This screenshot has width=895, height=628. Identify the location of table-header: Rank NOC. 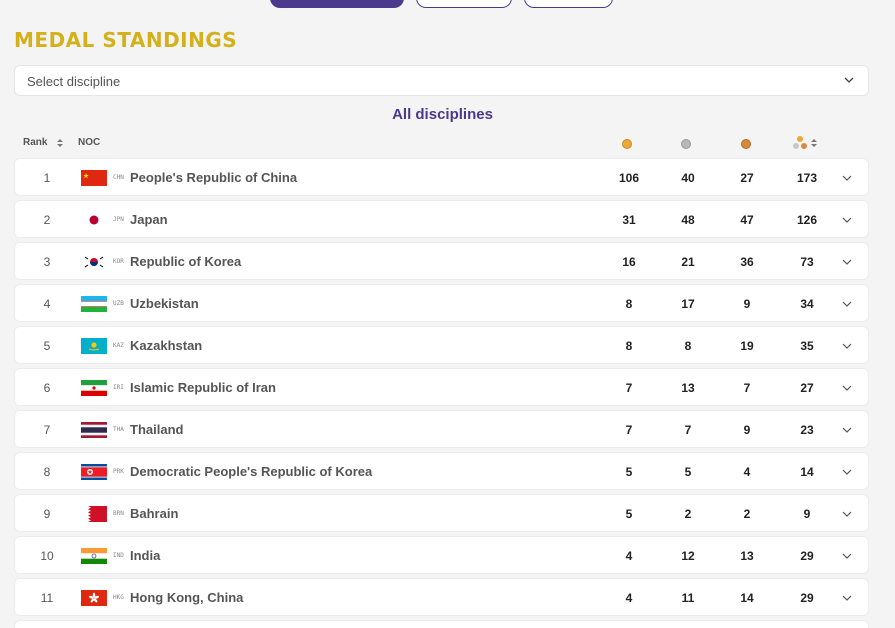
(447, 143).